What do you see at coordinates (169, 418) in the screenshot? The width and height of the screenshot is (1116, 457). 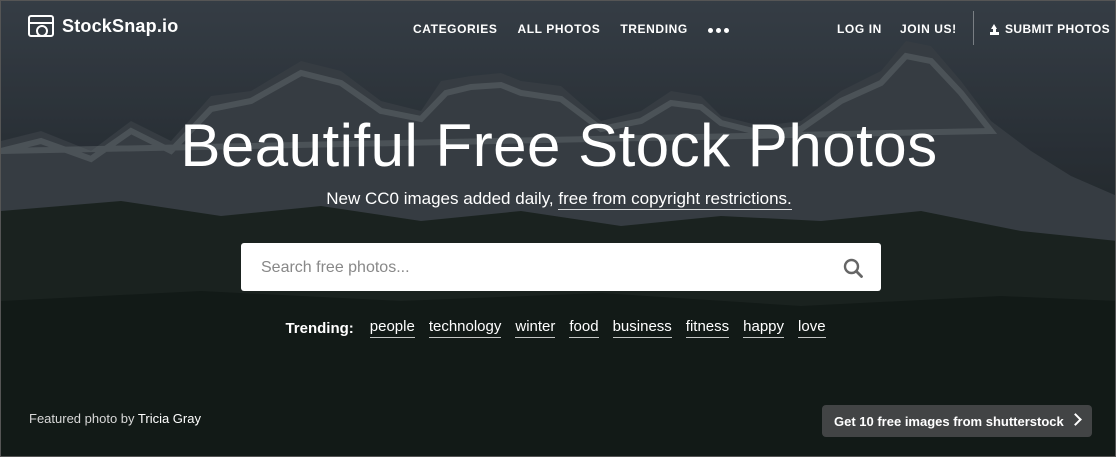 I see `photographer-link: Tricia Gray` at bounding box center [169, 418].